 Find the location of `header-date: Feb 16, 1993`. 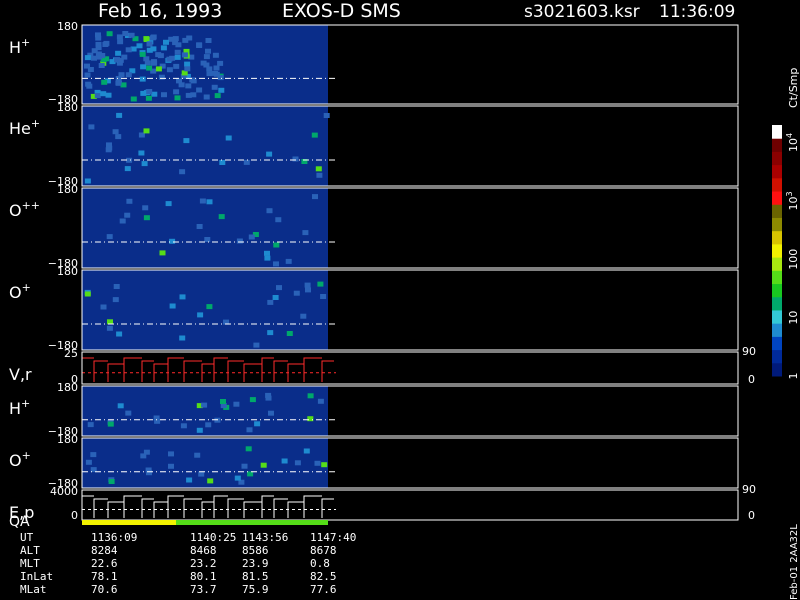

header-date: Feb 16, 1993 is located at coordinates (160, 11).